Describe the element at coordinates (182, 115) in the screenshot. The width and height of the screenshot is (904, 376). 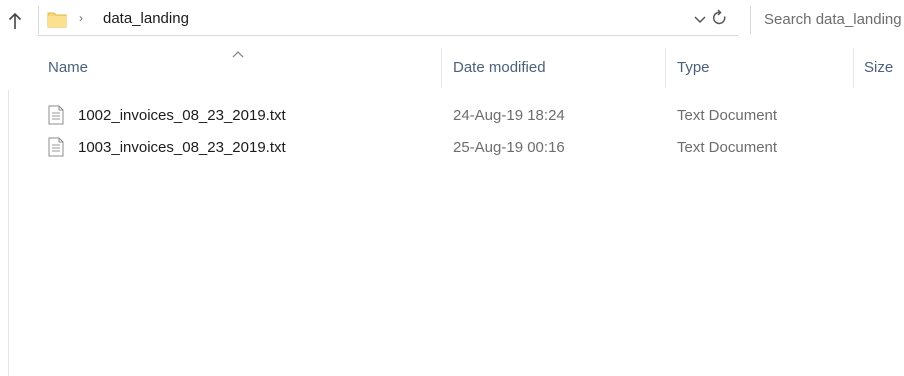
I see `file-name: 1002_invoices_08_23_2019.txt` at that location.